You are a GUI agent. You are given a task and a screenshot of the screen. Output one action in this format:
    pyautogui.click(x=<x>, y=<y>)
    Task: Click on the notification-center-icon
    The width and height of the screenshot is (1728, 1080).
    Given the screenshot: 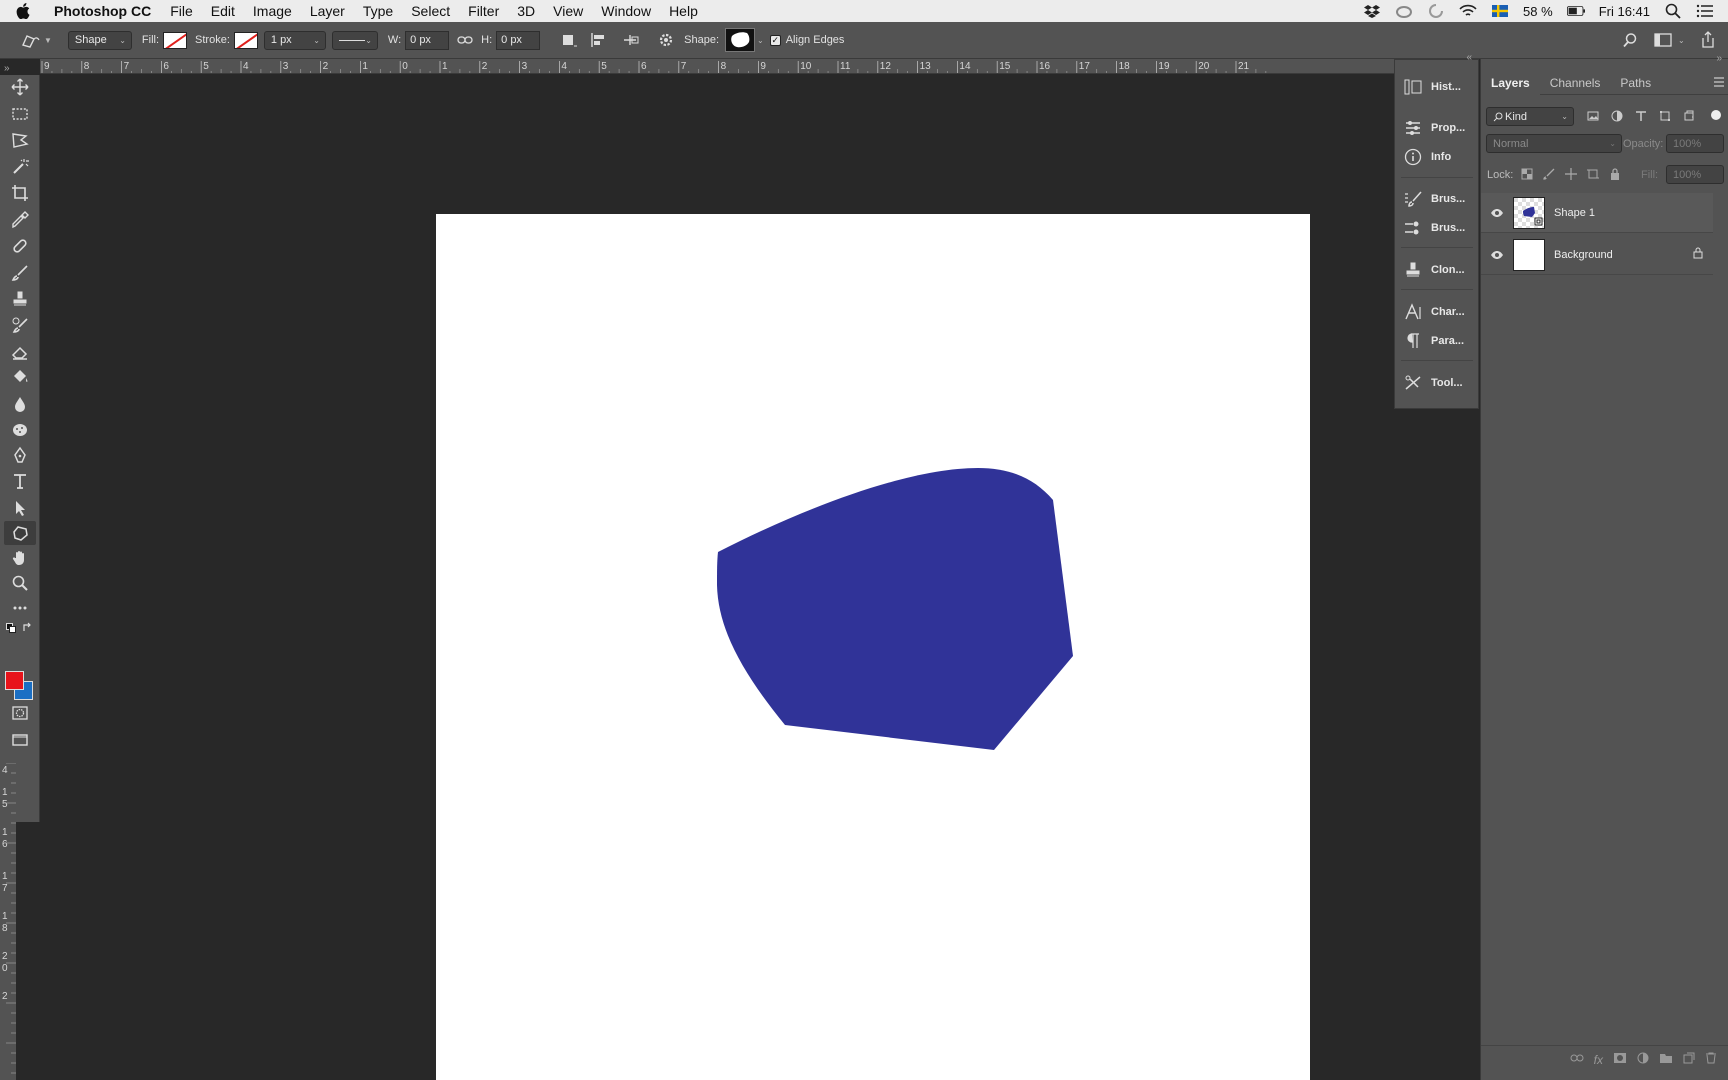 What is the action you would take?
    pyautogui.click(x=1705, y=11)
    